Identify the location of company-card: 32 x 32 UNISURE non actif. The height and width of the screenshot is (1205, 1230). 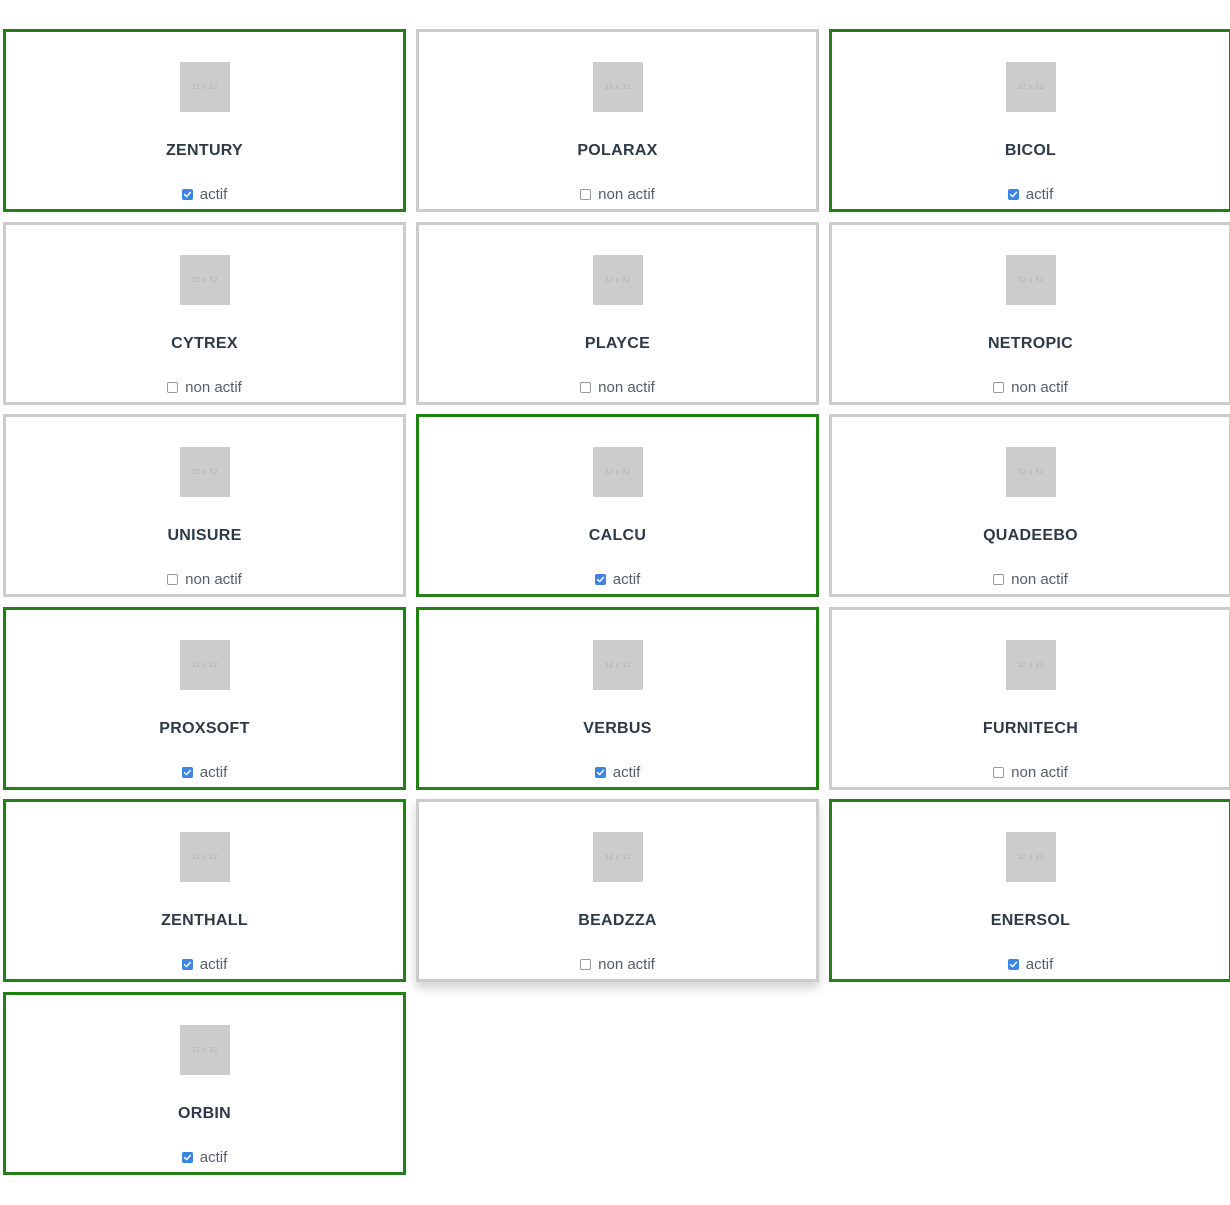
(204, 505).